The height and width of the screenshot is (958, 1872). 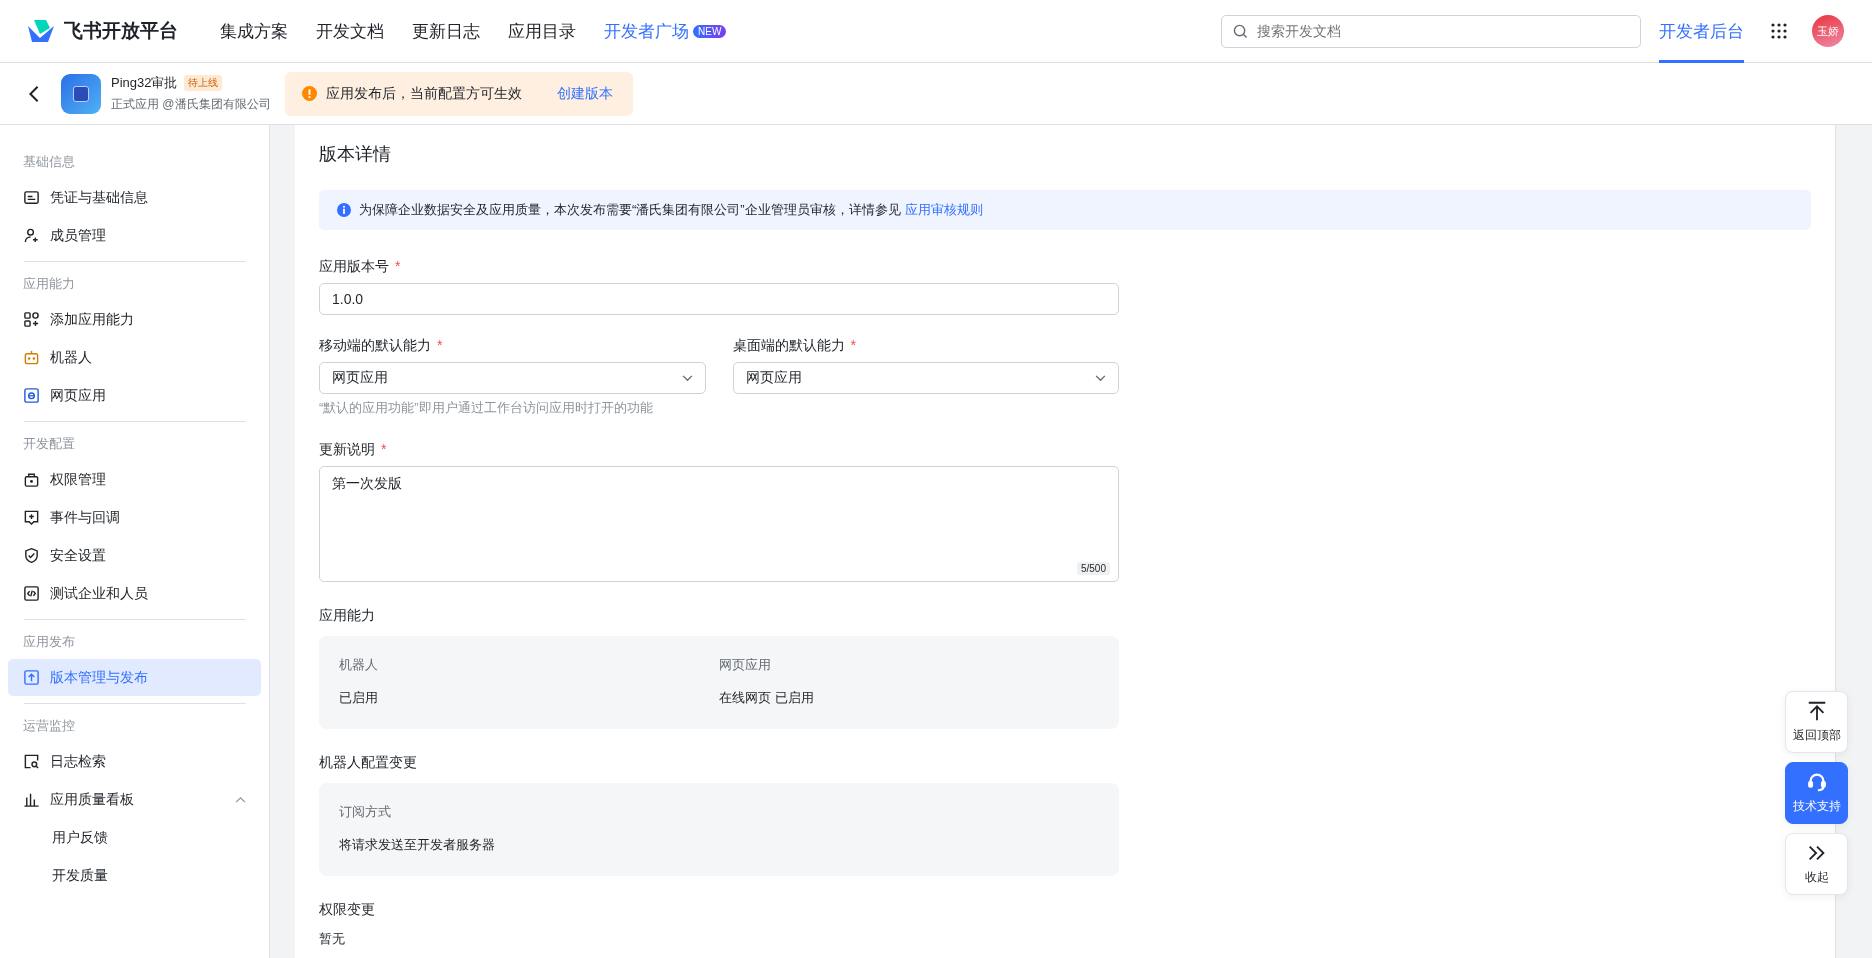 What do you see at coordinates (1779, 31) in the screenshot?
I see `apps-grid-icon` at bounding box center [1779, 31].